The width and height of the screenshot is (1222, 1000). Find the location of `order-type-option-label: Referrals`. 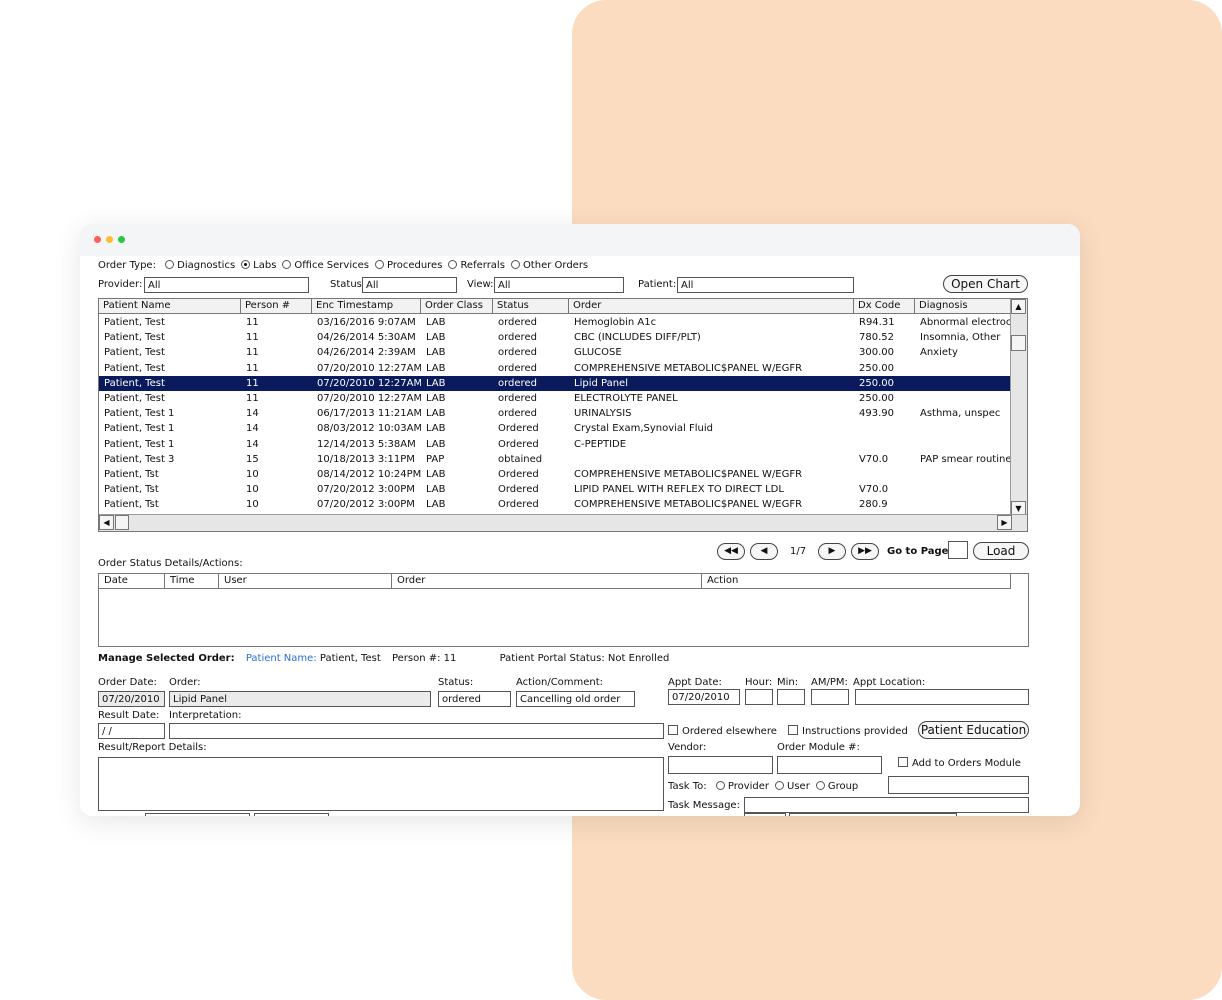

order-type-option-label: Referrals is located at coordinates (482, 265).